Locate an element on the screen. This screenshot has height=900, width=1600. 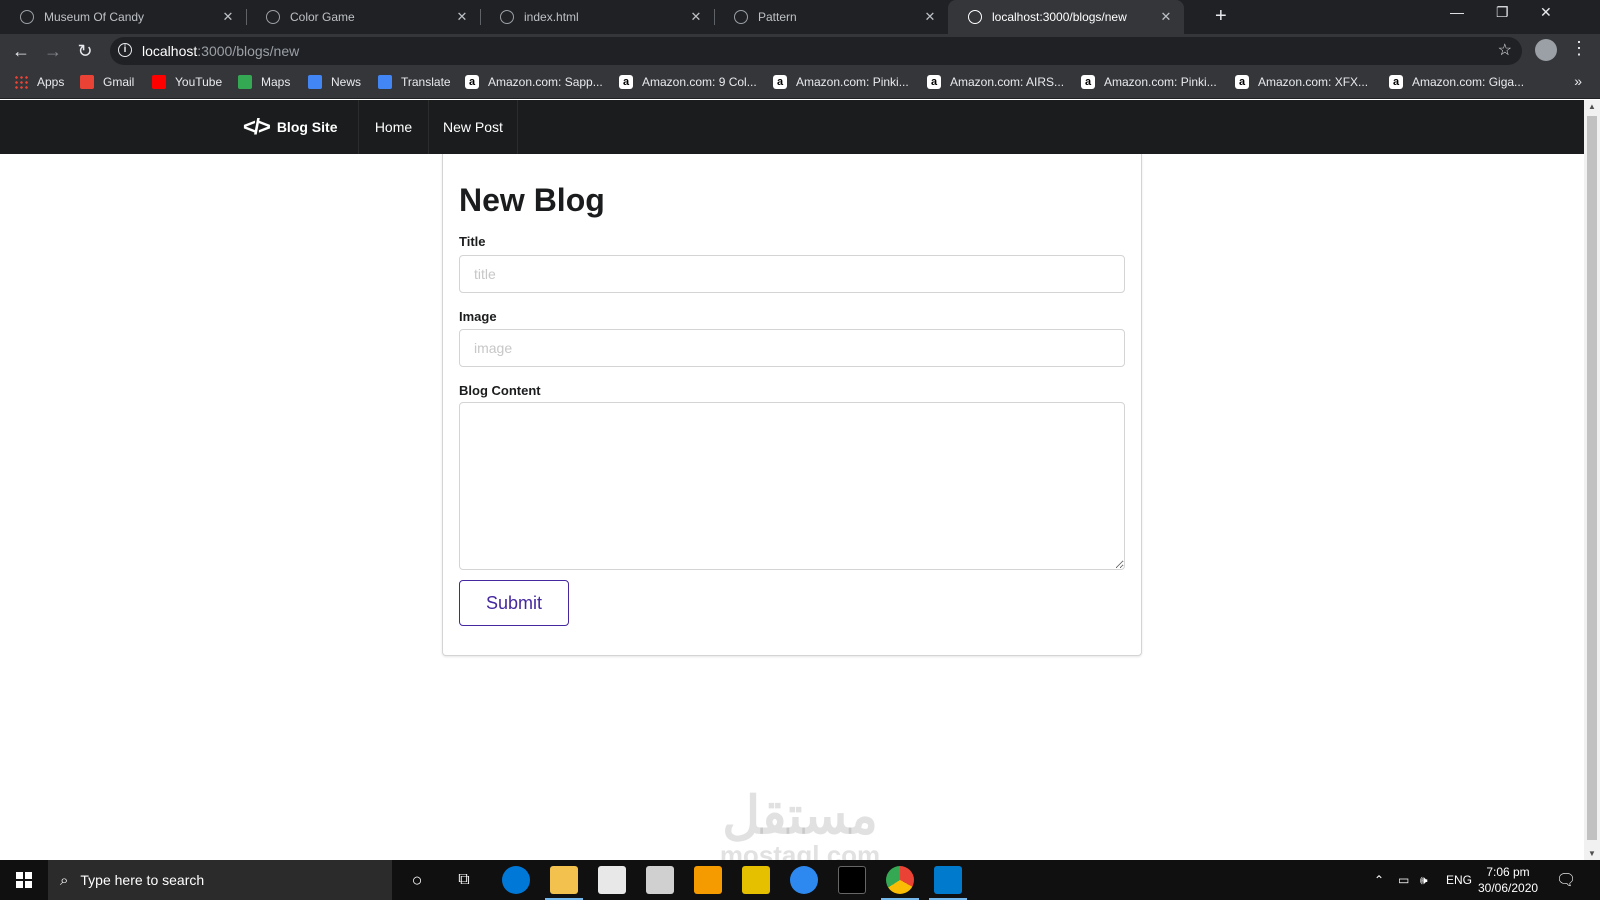
bookmark-youtube: YouTube is located at coordinates (187, 82).